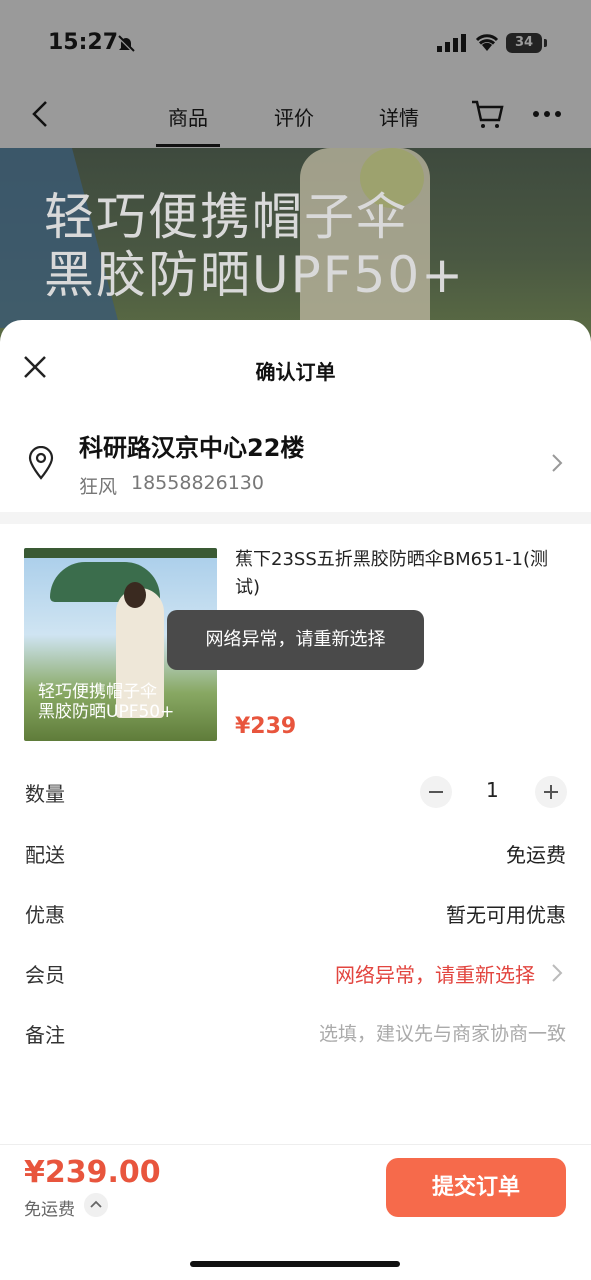 Image resolution: width=591 pixels, height=1280 pixels. Describe the element at coordinates (436, 792) in the screenshot. I see `minus-icon` at that location.